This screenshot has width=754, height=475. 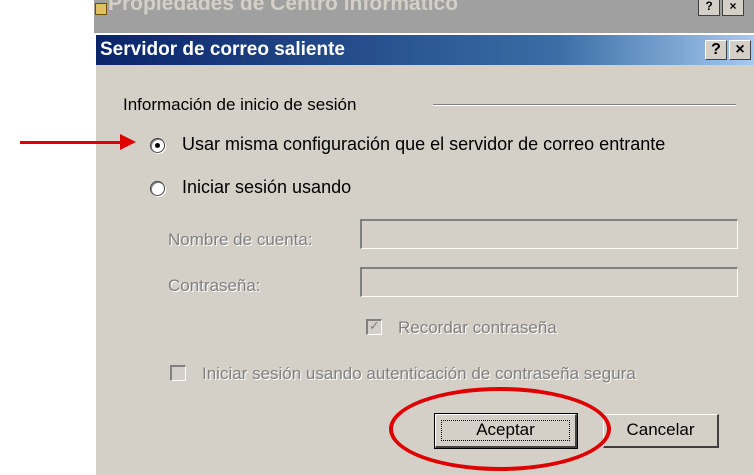 What do you see at coordinates (178, 373) in the screenshot?
I see `secure-auth-checkbox` at bounding box center [178, 373].